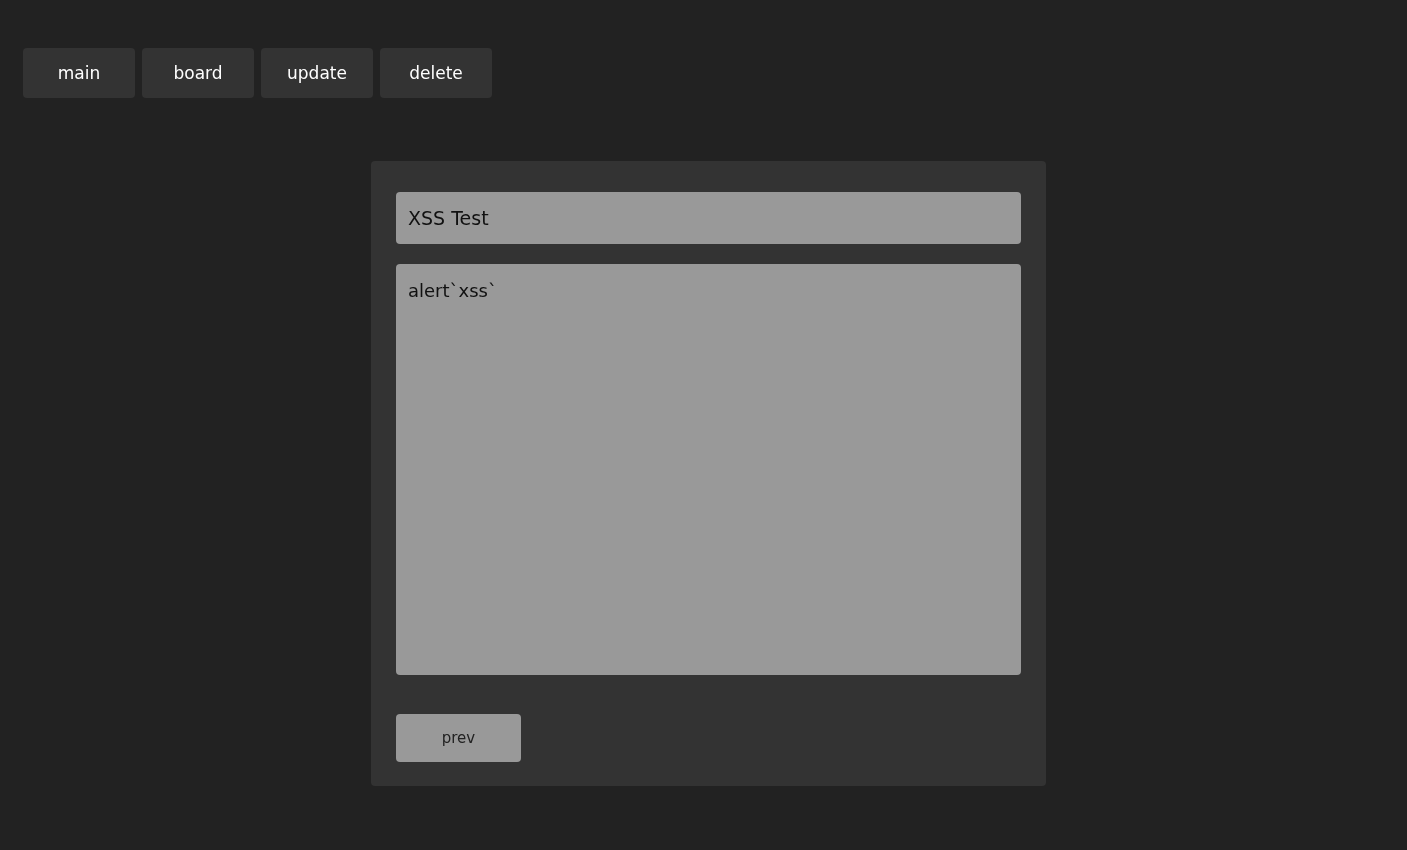  What do you see at coordinates (317, 73) in the screenshot?
I see `nav-button: update` at bounding box center [317, 73].